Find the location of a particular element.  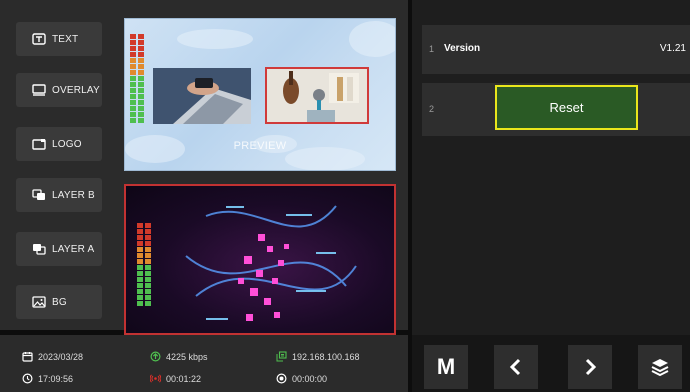

settings-row-version: 1 Version V1.21 is located at coordinates (556, 49).